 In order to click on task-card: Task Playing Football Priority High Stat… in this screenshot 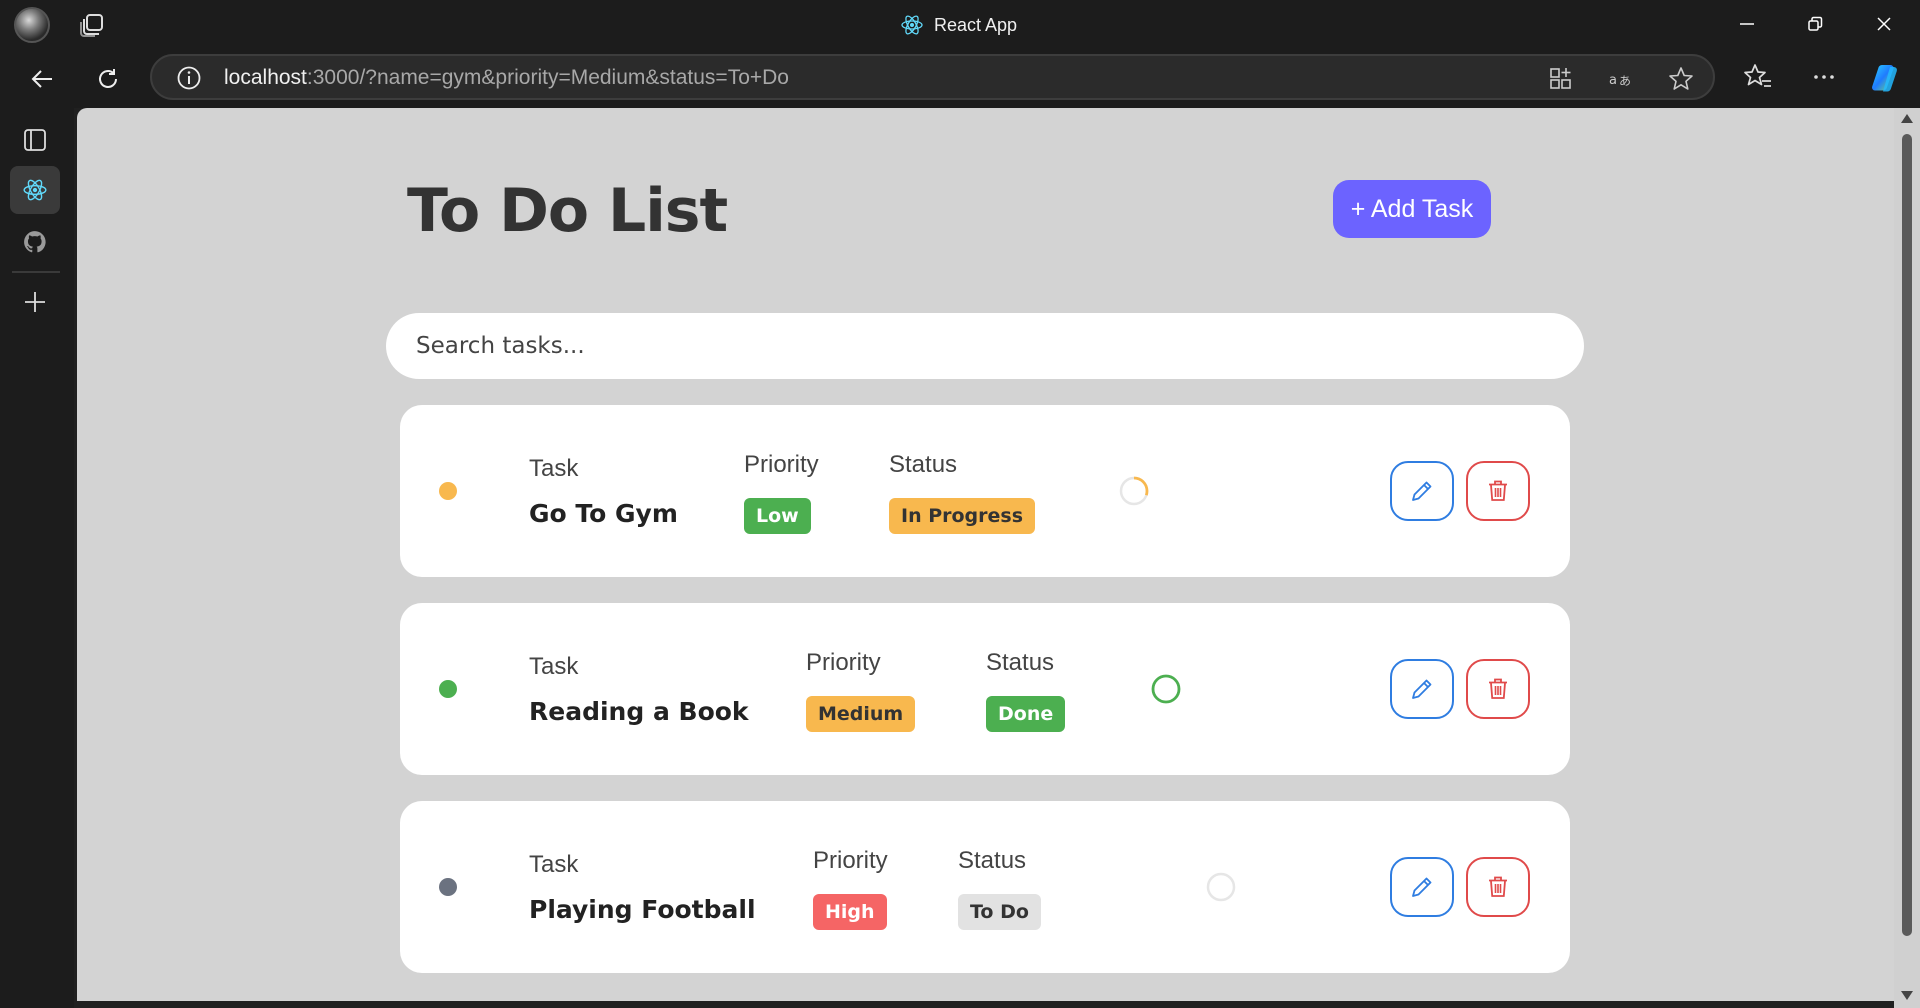, I will do `click(985, 887)`.